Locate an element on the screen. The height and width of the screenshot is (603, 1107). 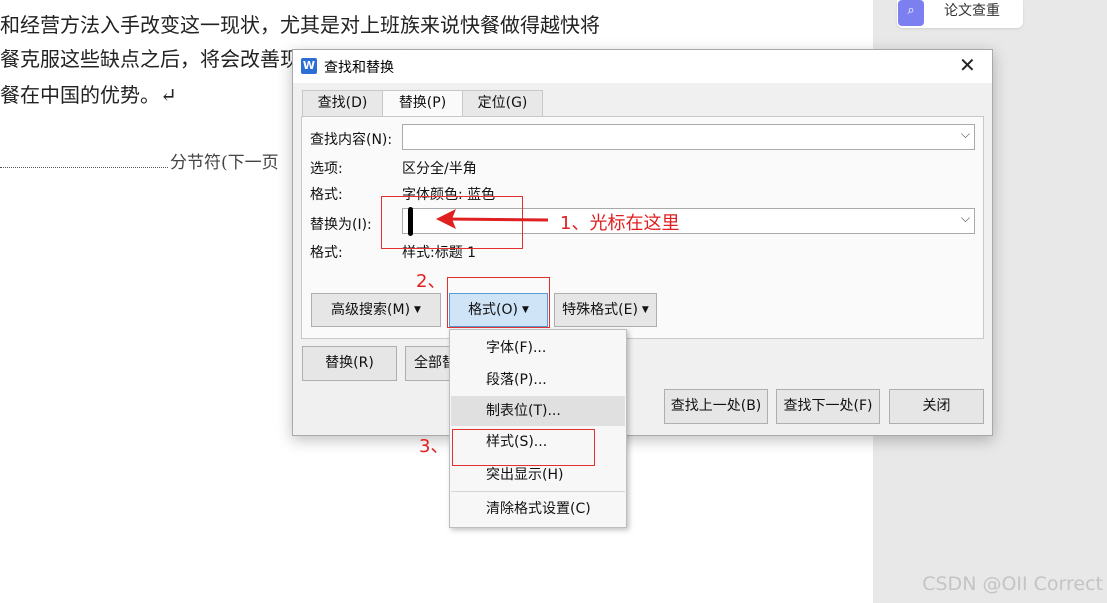
annotation-step3: 3、 is located at coordinates (434, 446).